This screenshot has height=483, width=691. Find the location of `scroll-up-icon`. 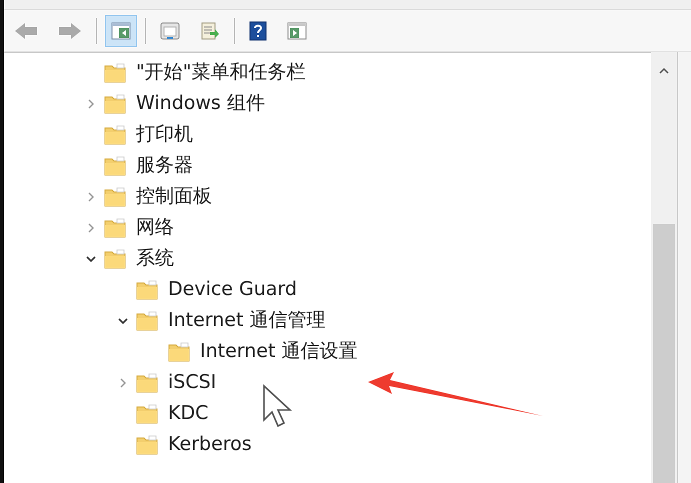

scroll-up-icon is located at coordinates (664, 71).